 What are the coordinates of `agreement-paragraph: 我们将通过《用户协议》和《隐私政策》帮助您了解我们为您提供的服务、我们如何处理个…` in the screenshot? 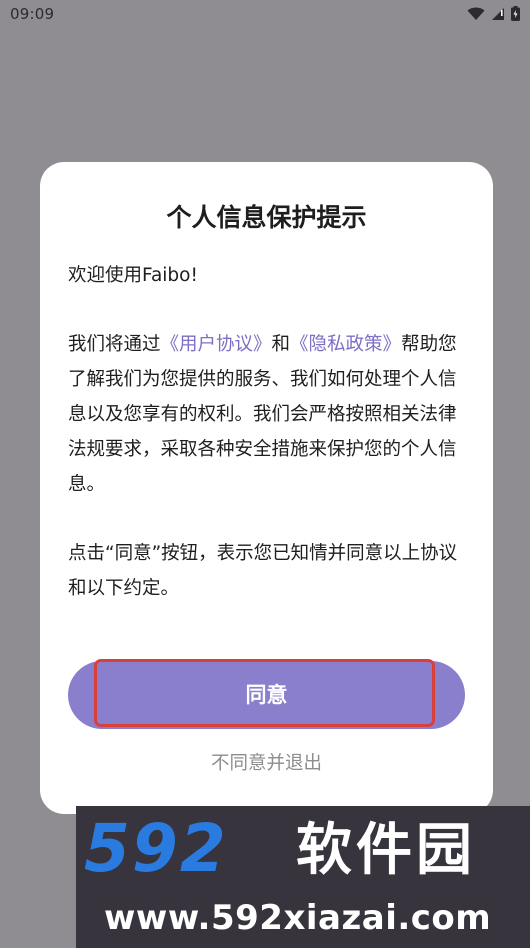 It's located at (268, 414).